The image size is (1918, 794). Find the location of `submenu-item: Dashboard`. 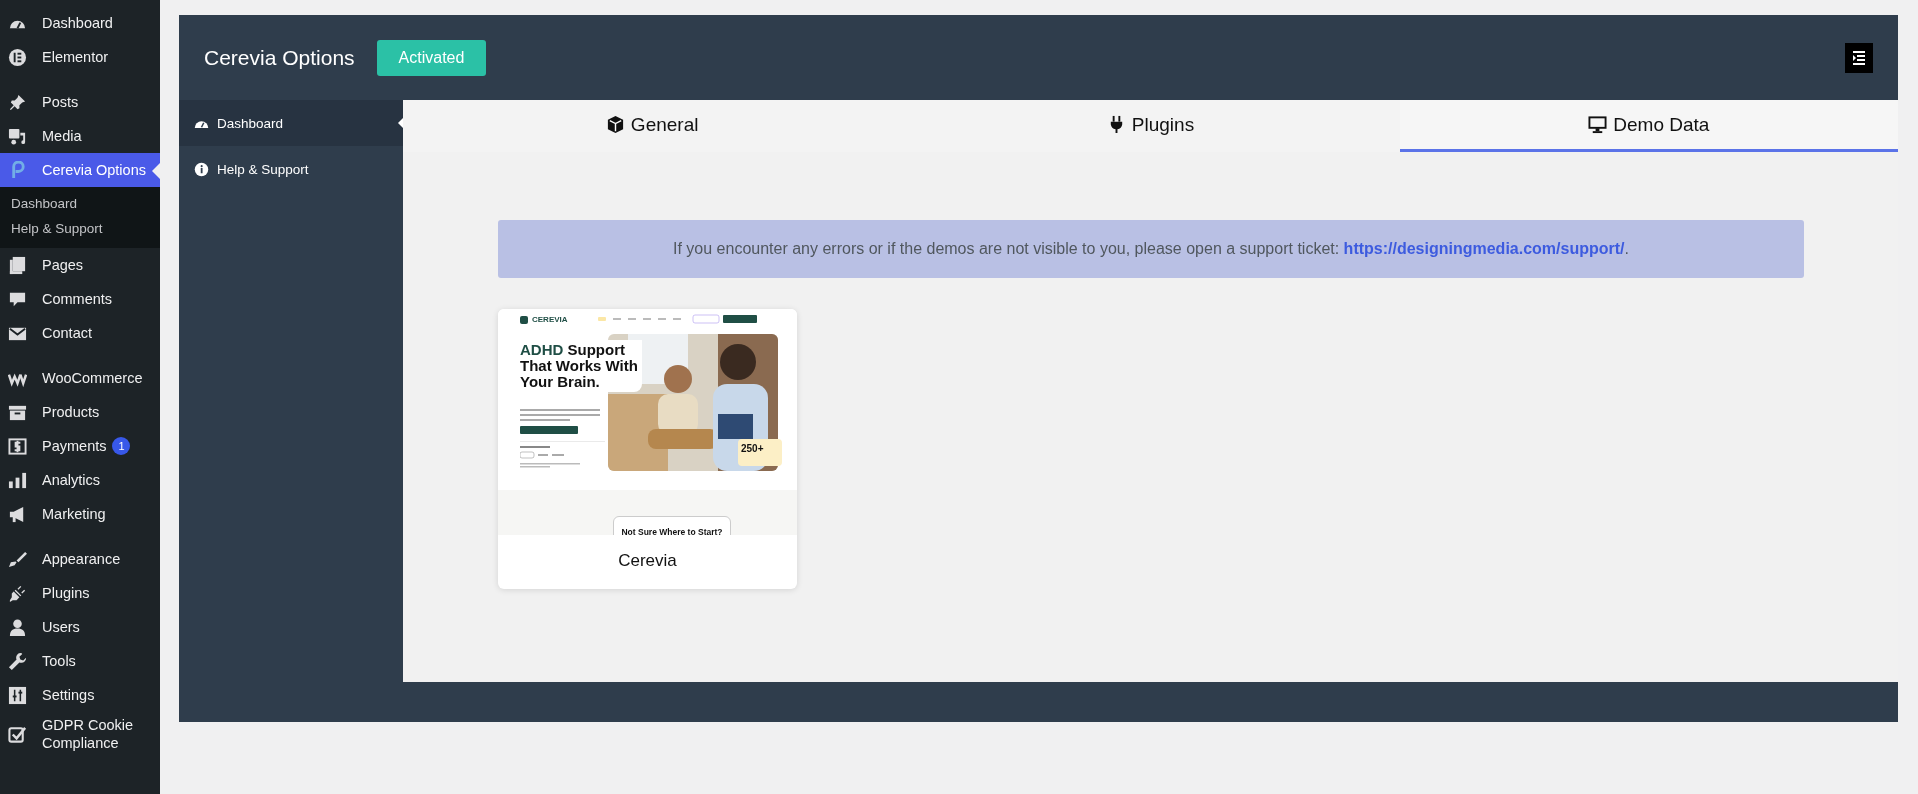

submenu-item: Dashboard is located at coordinates (80, 203).